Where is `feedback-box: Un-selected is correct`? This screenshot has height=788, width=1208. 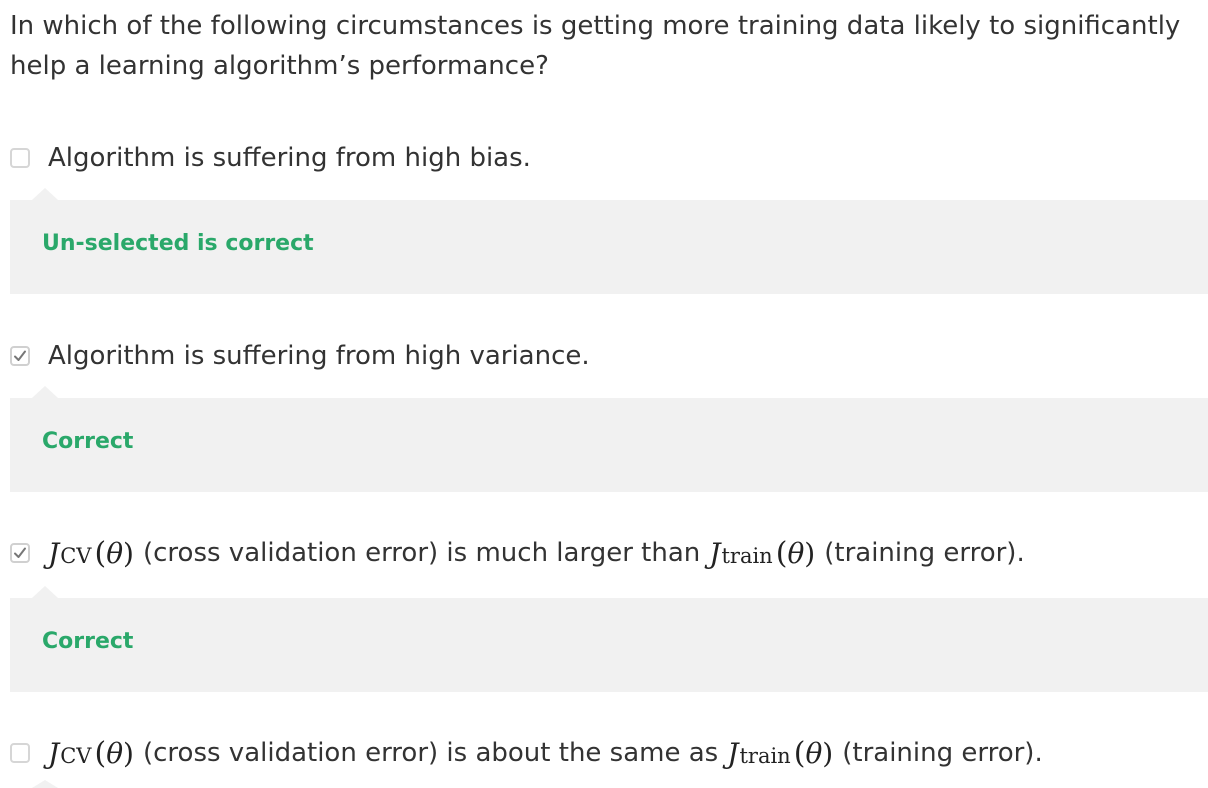
feedback-box: Un-selected is correct is located at coordinates (609, 241).